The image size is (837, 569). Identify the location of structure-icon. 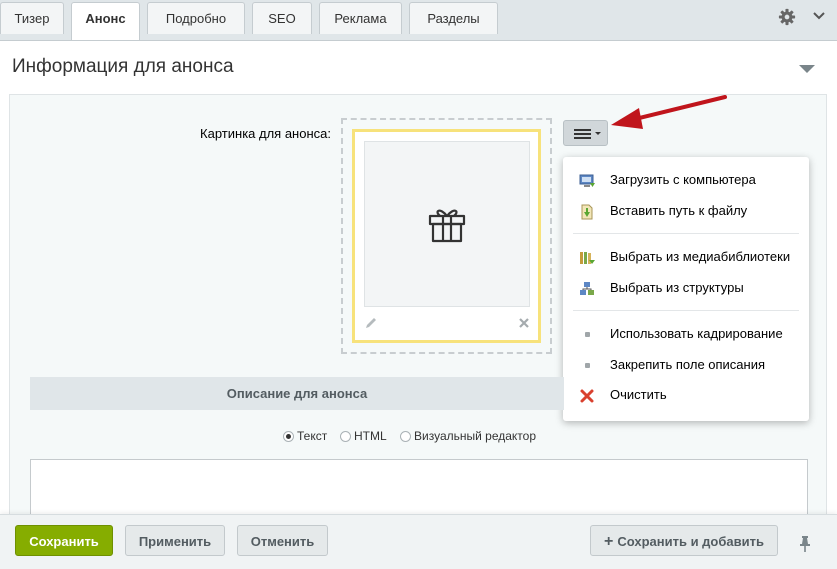
(587, 288).